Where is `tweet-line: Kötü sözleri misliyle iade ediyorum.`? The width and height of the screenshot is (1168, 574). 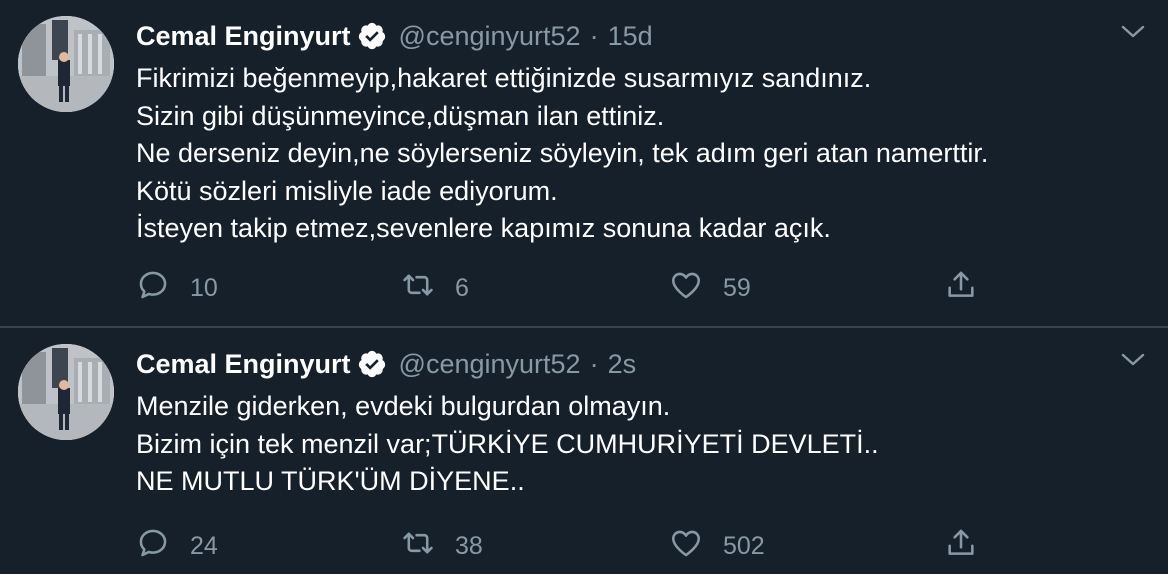
tweet-line: Kötü sözleri misliyle iade ediyorum. is located at coordinates (347, 190).